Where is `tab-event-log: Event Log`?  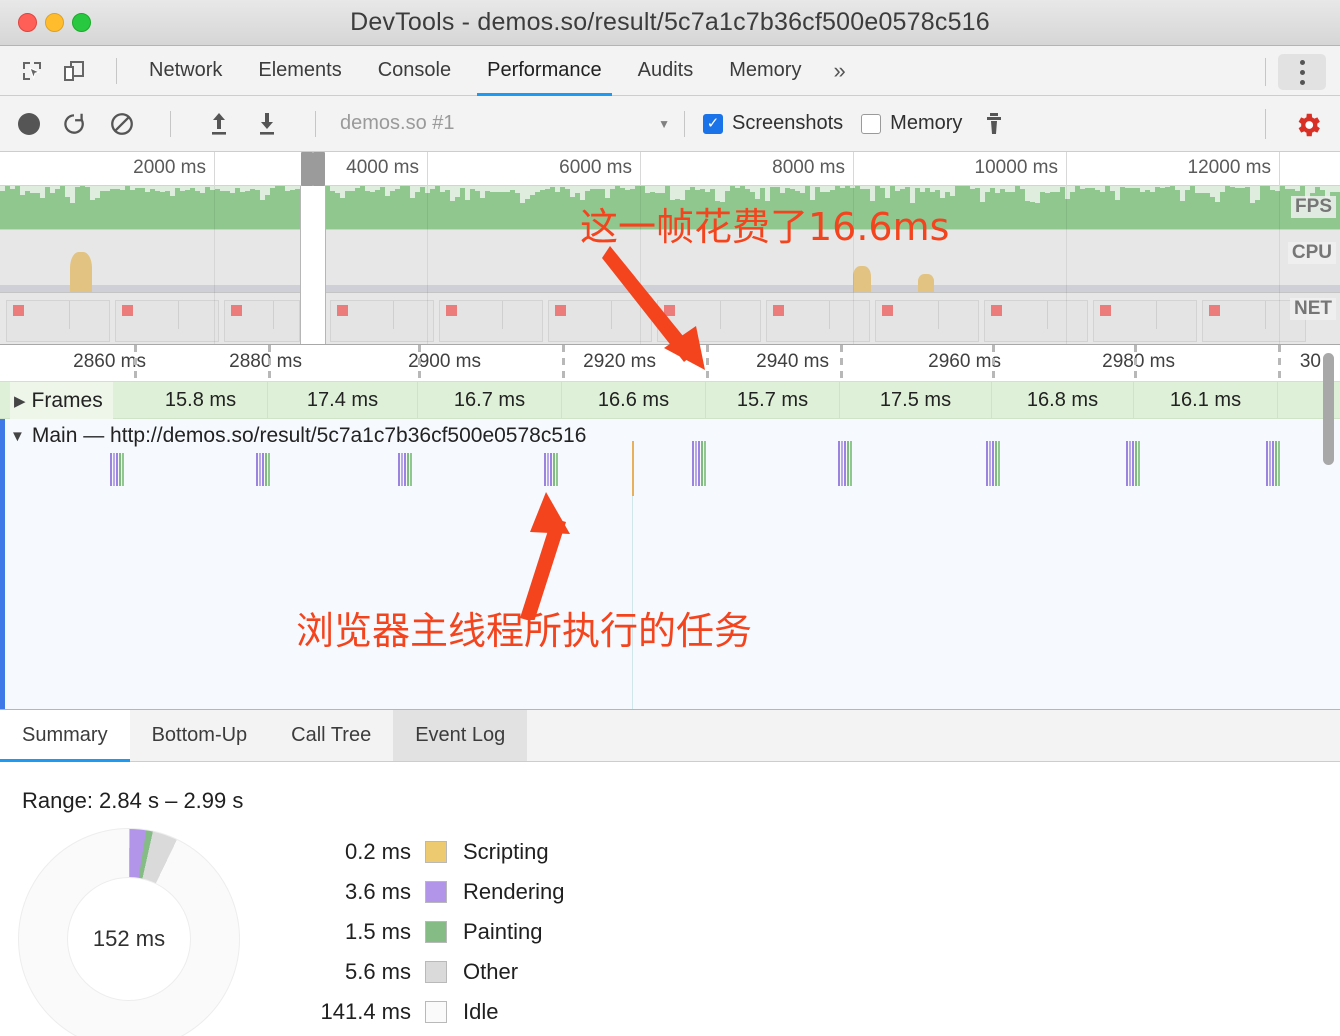
tab-event-log: Event Log is located at coordinates (460, 735).